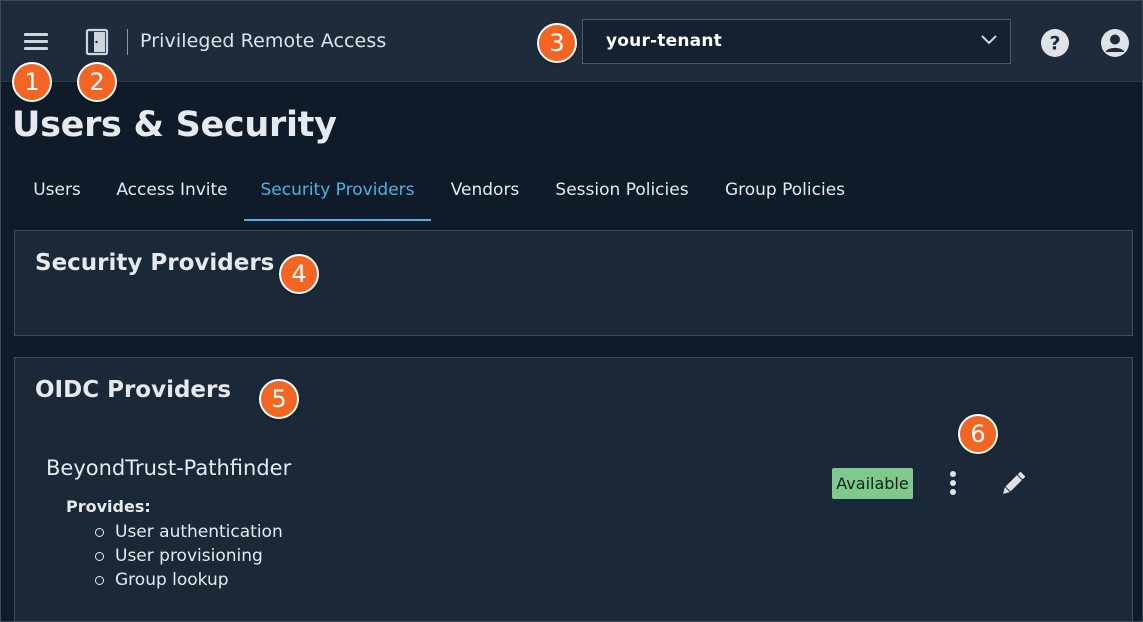 The width and height of the screenshot is (1143, 622). Describe the element at coordinates (189, 532) in the screenshot. I see `list-item: User authentication` at that location.